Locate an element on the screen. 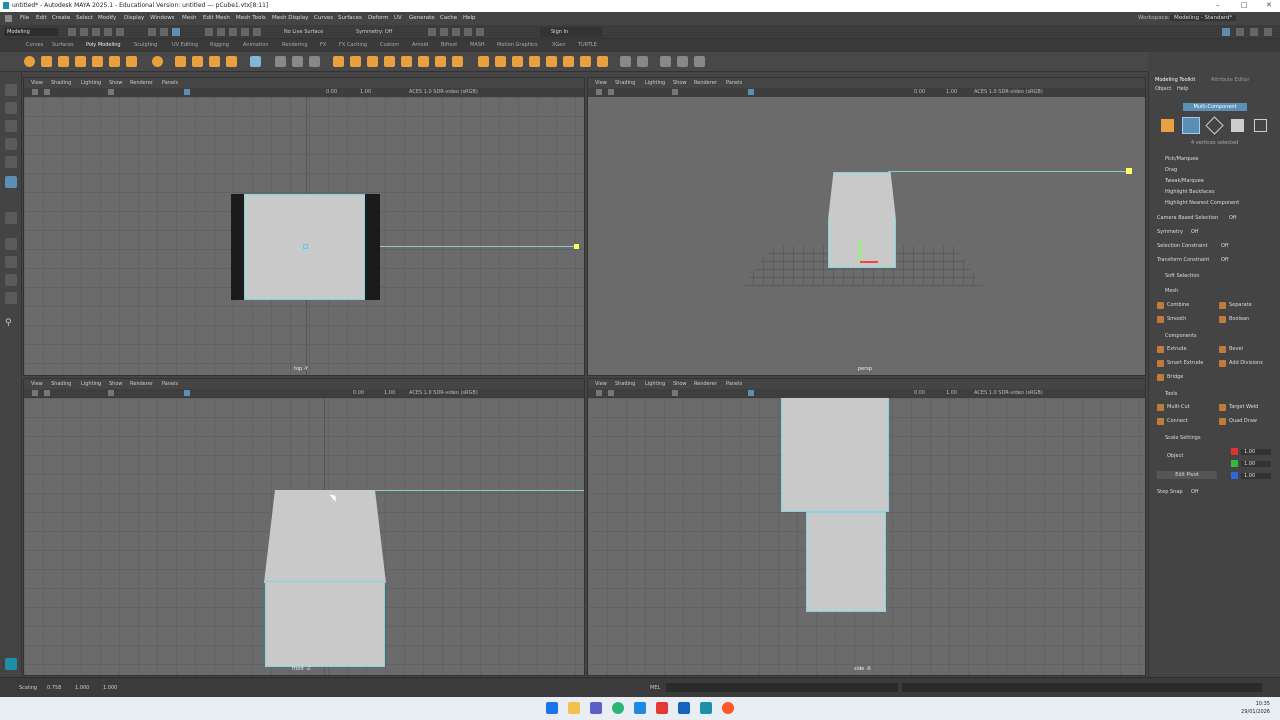 The width and height of the screenshot is (1280, 720). make-live-icon is located at coordinates (534, 61).